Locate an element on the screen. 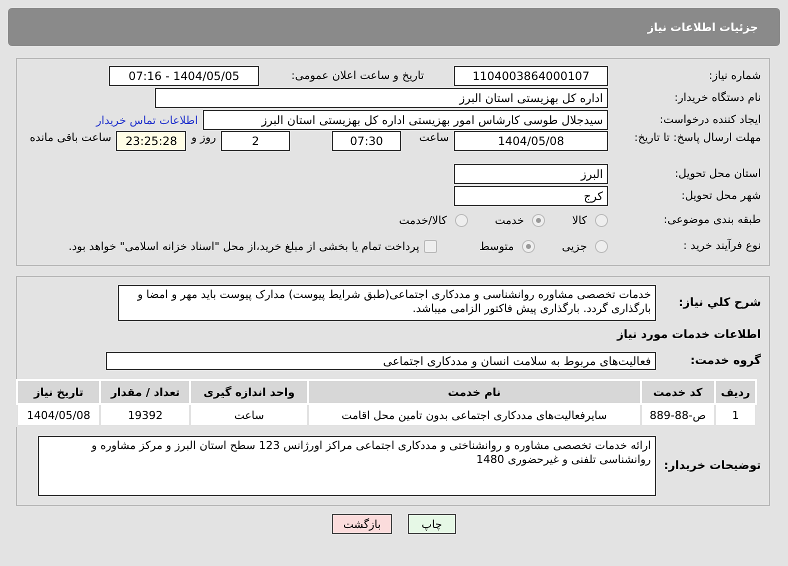 The width and height of the screenshot is (788, 566). time-label: ساعت is located at coordinates (434, 137).